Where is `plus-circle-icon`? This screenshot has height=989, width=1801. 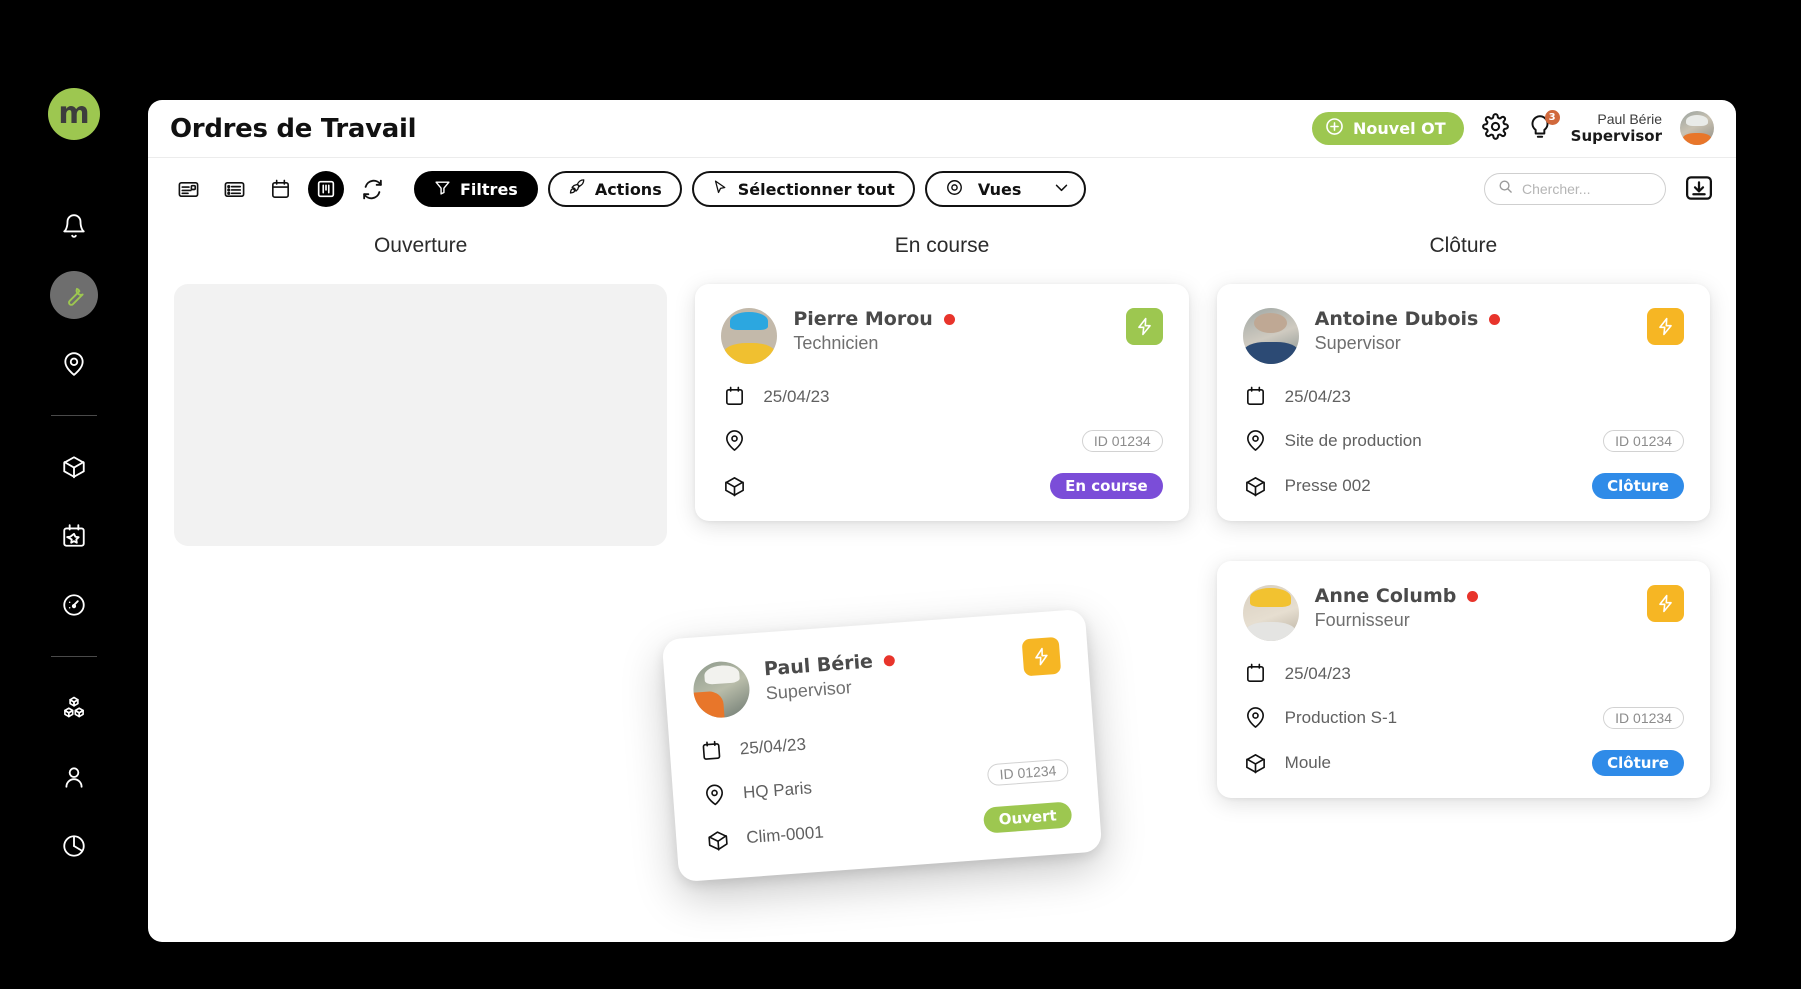
plus-circle-icon is located at coordinates (1334, 128).